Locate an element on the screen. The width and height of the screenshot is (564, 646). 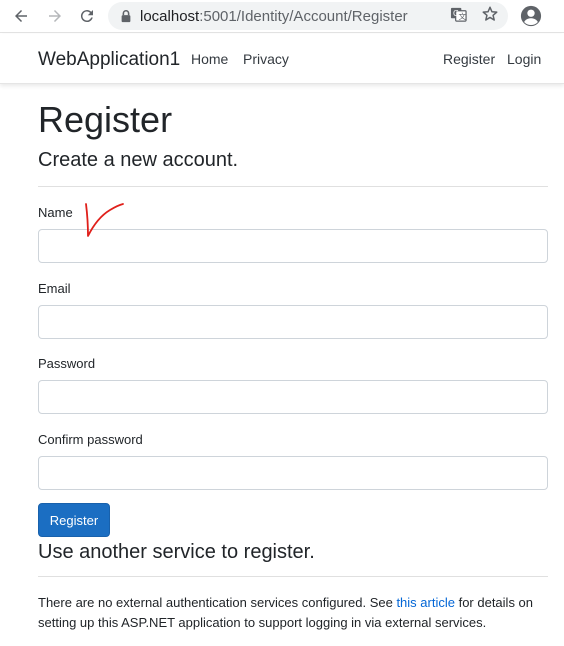
brand-link: WebApplication1 is located at coordinates (109, 60).